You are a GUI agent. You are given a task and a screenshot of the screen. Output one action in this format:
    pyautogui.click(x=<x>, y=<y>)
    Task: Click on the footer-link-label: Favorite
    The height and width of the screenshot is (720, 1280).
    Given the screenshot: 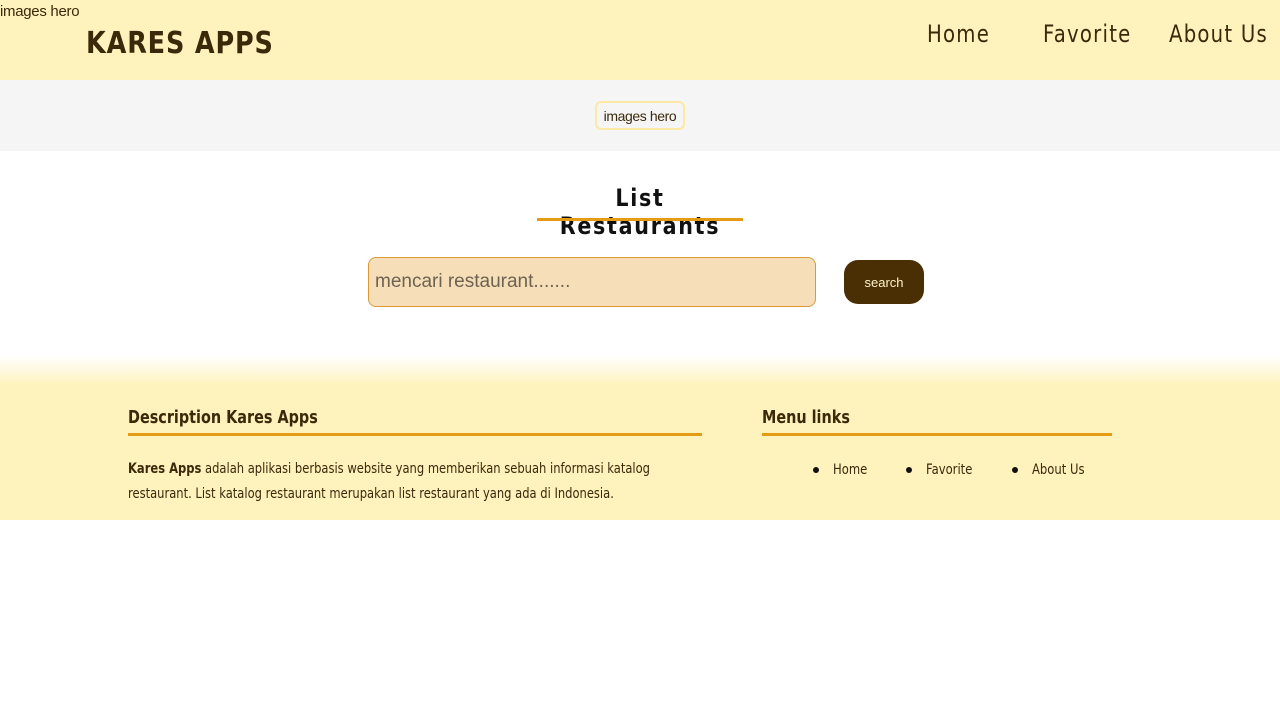 What is the action you would take?
    pyautogui.click(x=949, y=469)
    